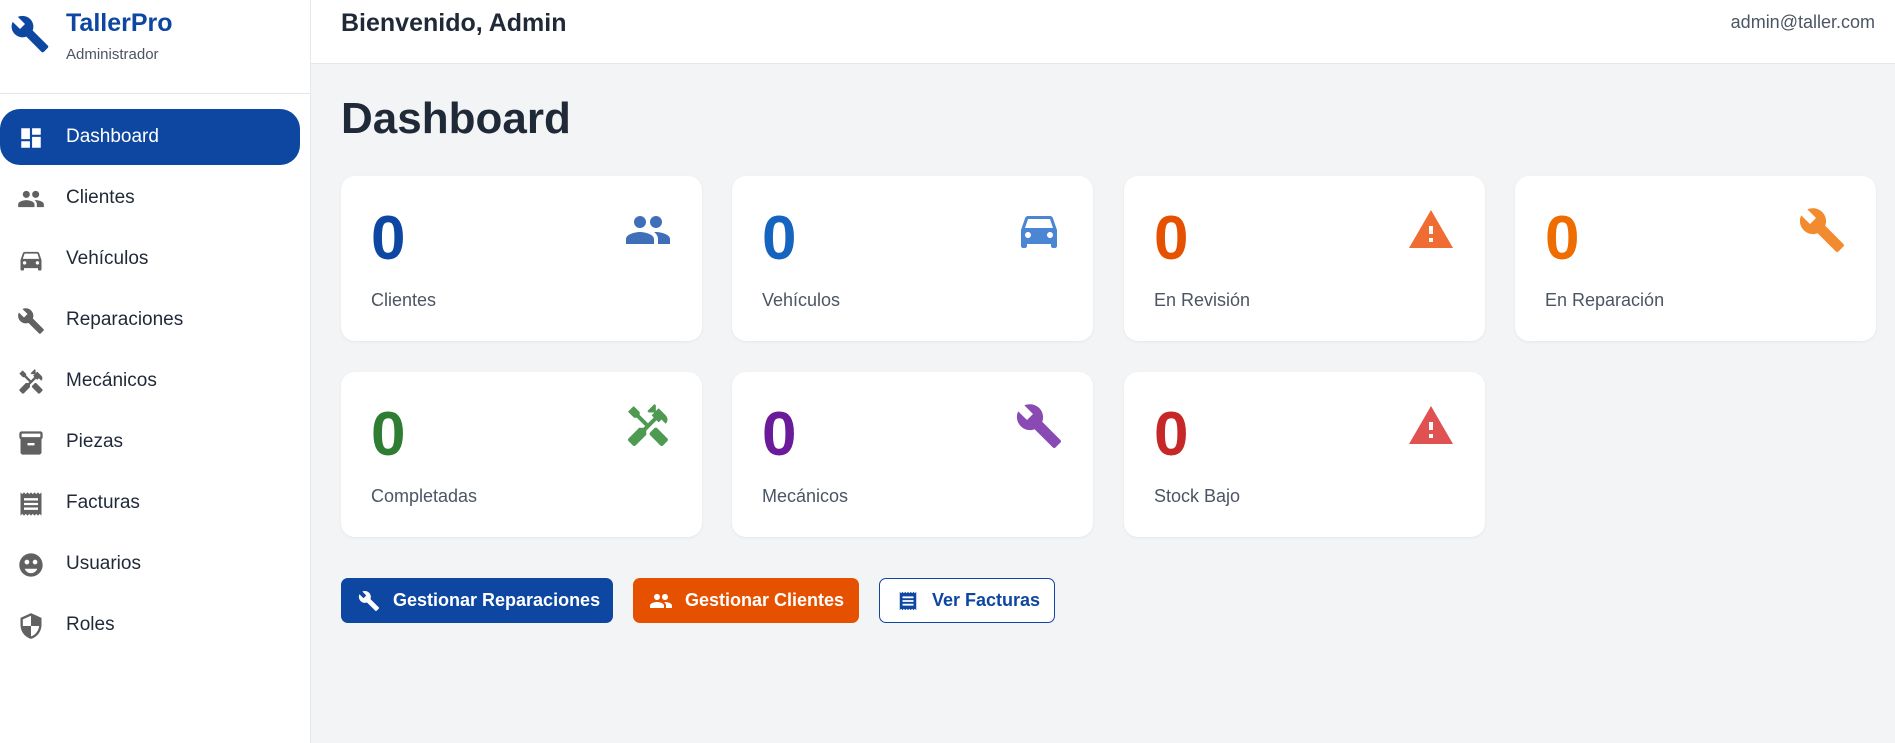  What do you see at coordinates (95, 441) in the screenshot?
I see `sidebar-item-label: Piezas` at bounding box center [95, 441].